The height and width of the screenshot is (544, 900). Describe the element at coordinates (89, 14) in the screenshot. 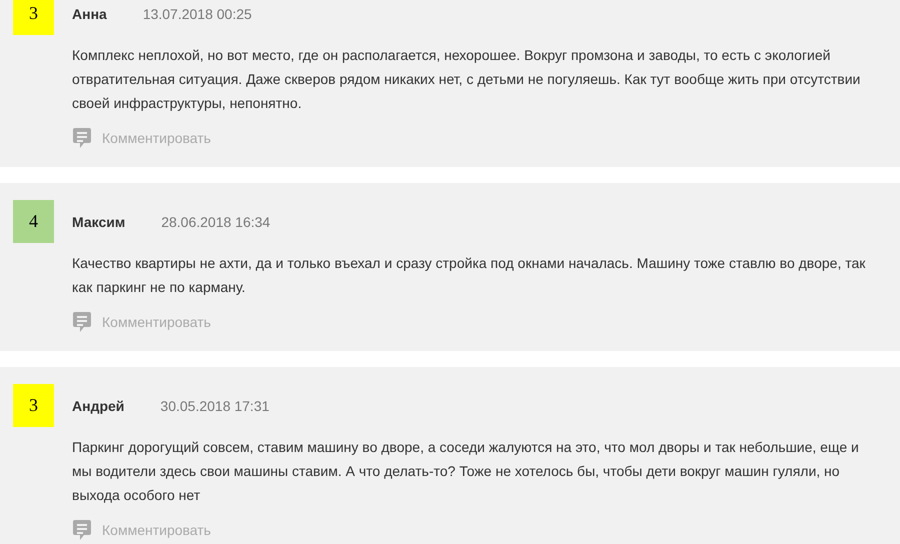

I see `author-name: Анна` at that location.